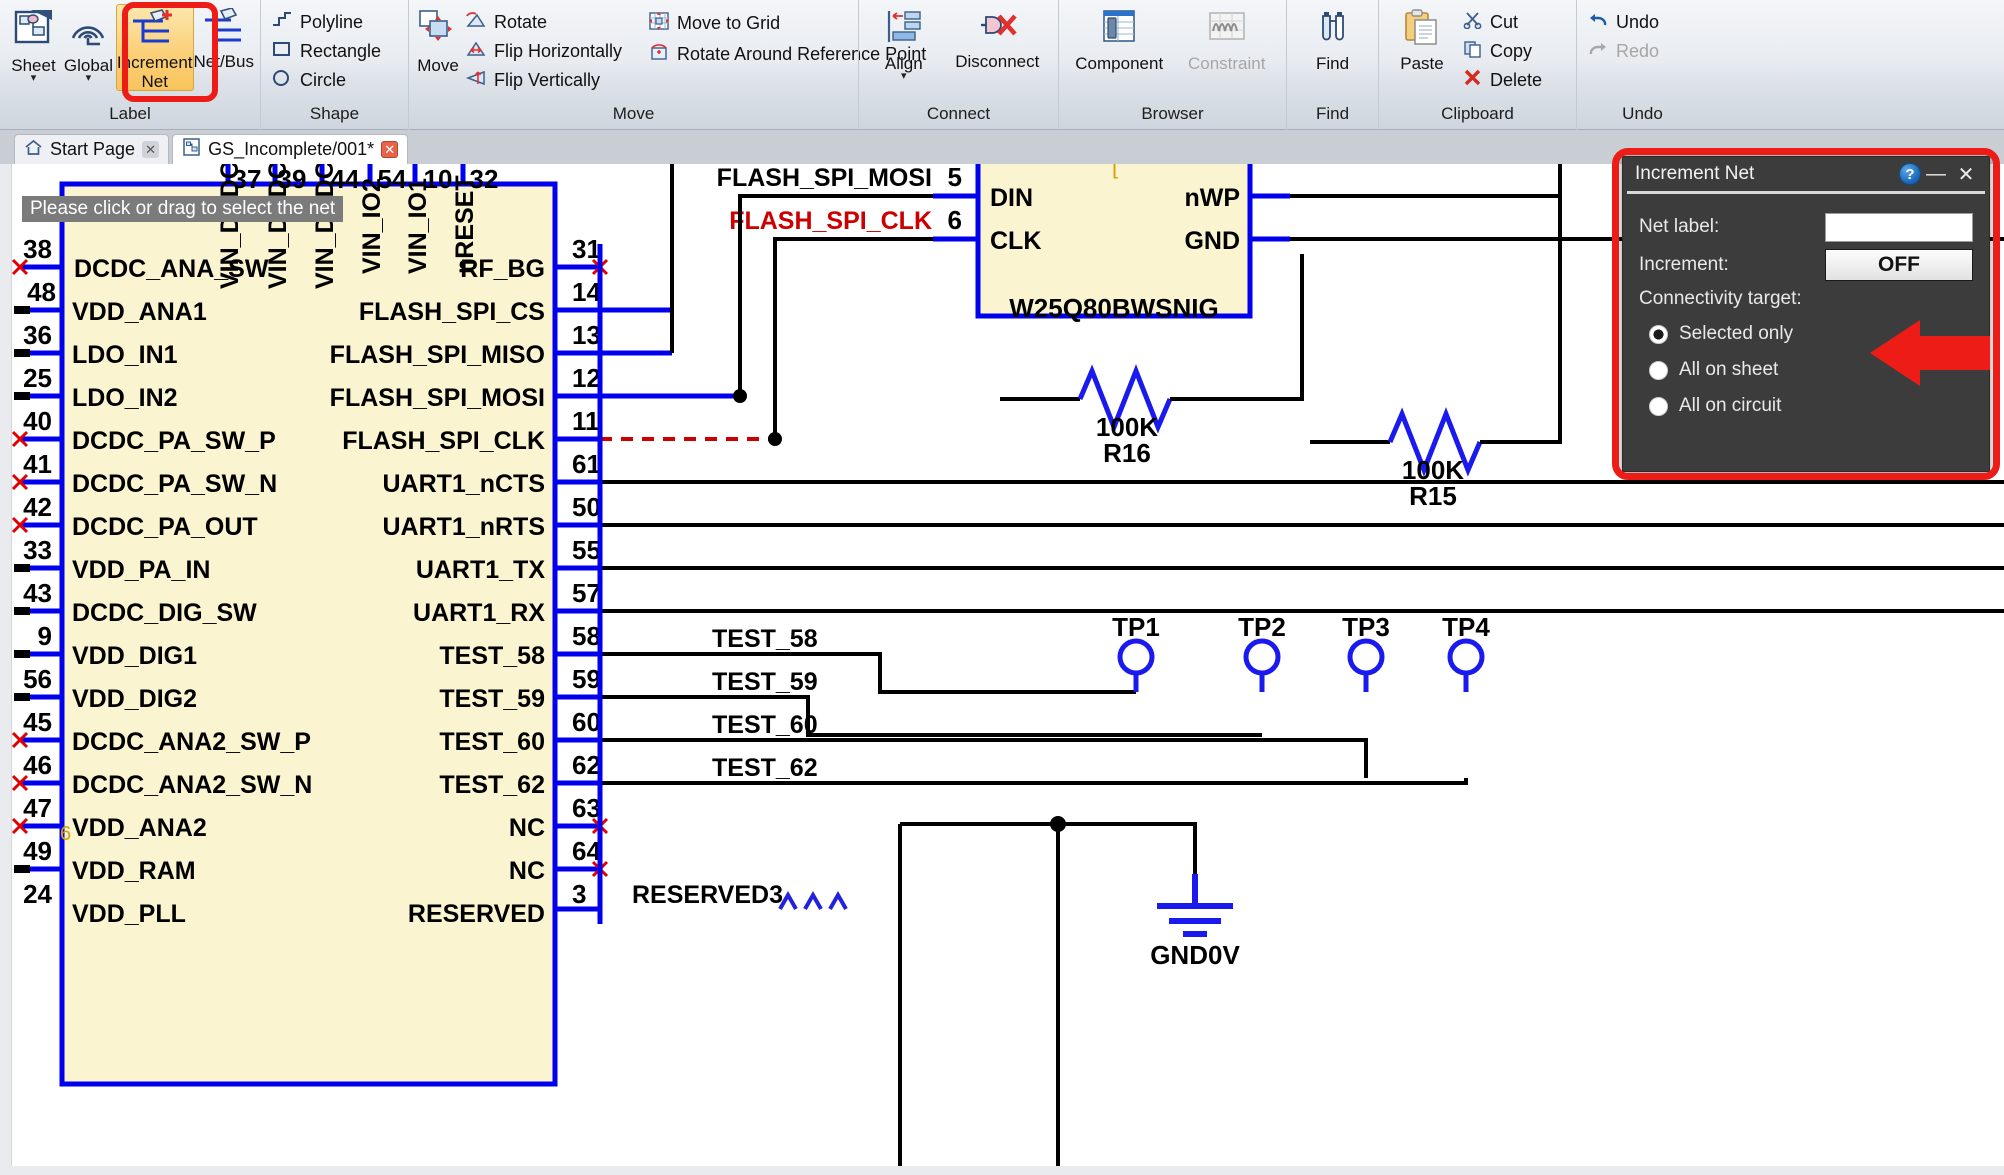 This screenshot has width=2004, height=1175. I want to click on global-dropdown-caret: ▾, so click(89, 78).